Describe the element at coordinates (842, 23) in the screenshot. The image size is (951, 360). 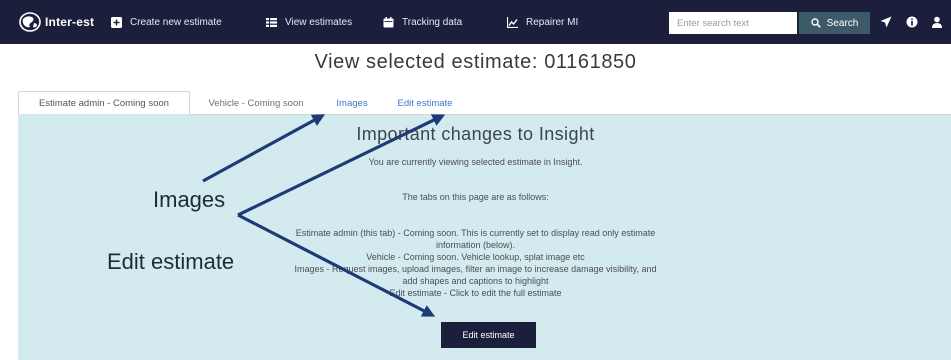
I see `search-button-label: Search` at that location.